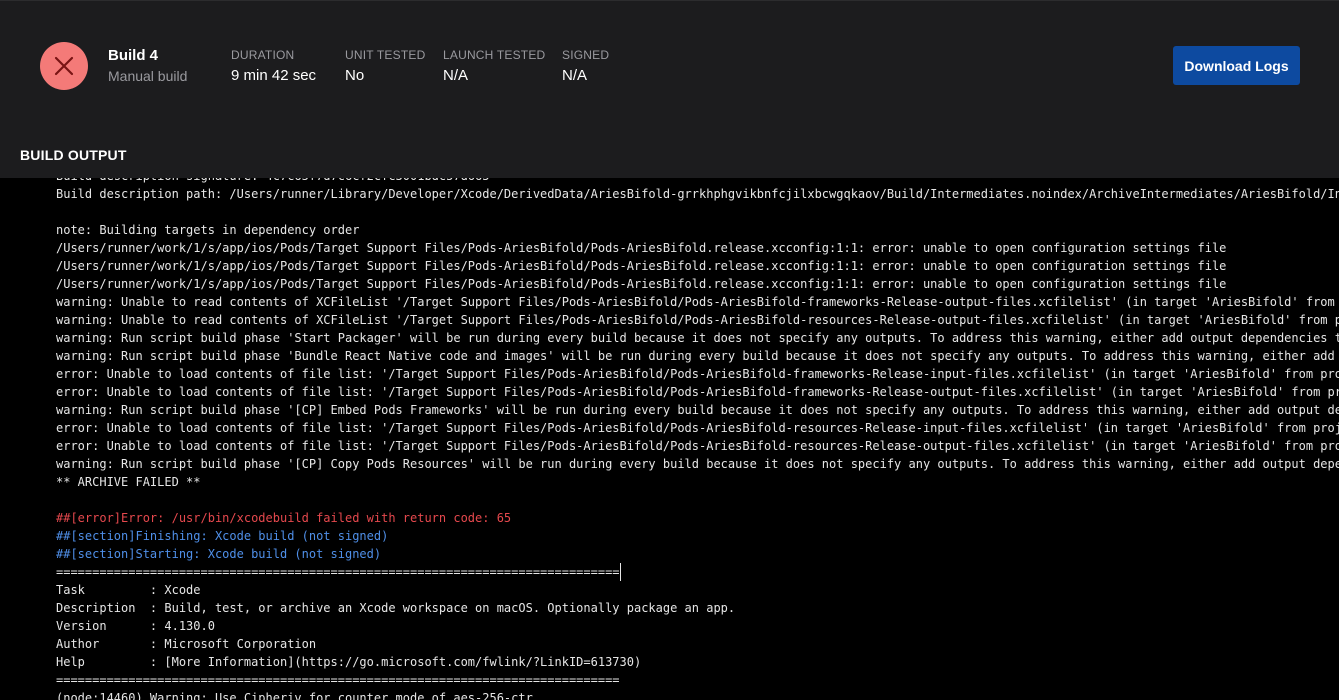  What do you see at coordinates (585, 66) in the screenshot?
I see `stat-signed: SIGNED N/A` at bounding box center [585, 66].